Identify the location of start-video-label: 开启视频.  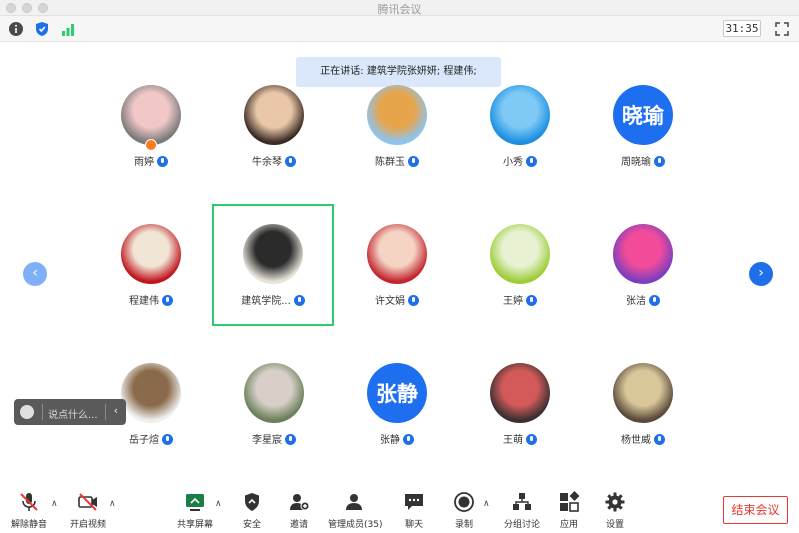
(87, 525).